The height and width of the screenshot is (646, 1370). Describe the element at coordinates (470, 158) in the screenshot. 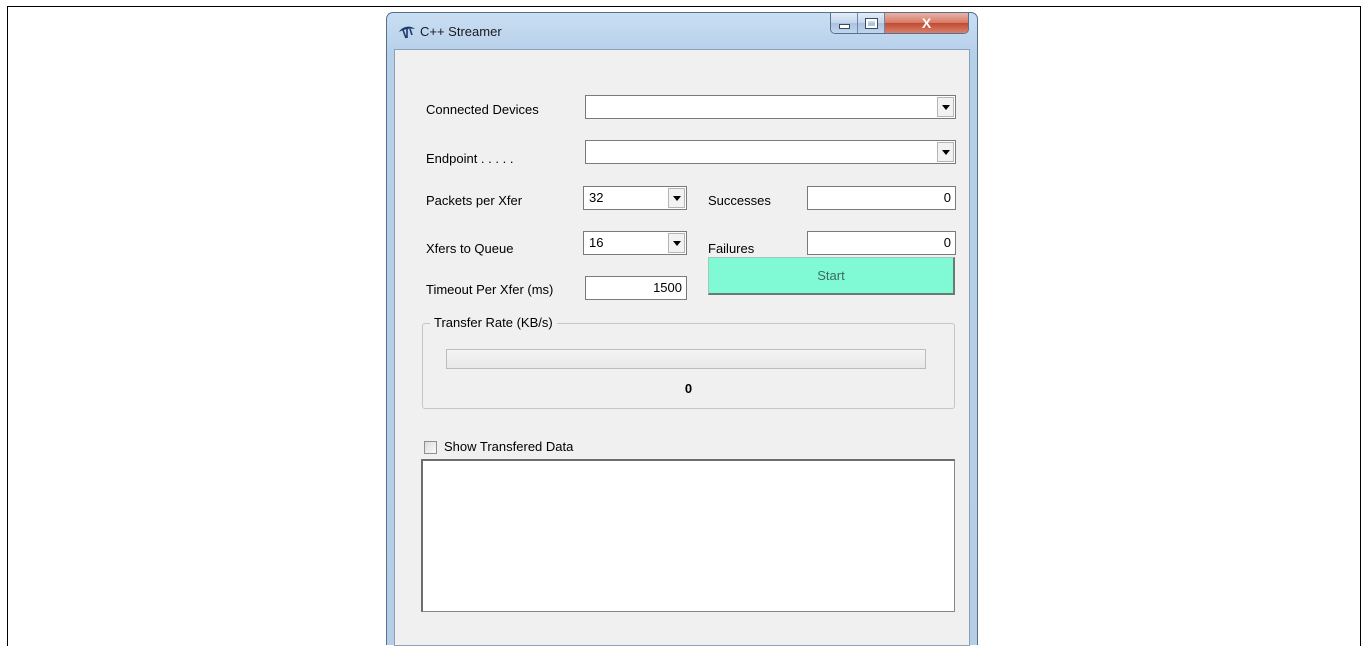

I see `endpoint-label: Endpoint . . . . .` at that location.